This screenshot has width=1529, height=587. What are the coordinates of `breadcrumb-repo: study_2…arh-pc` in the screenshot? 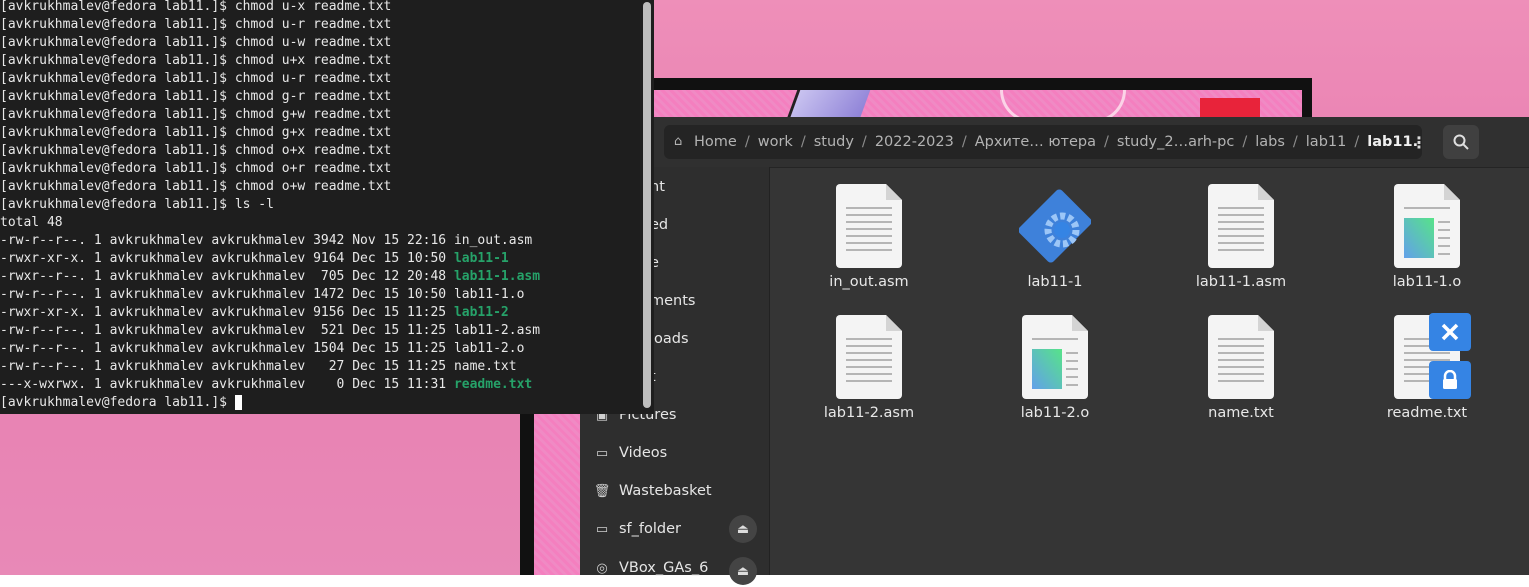 It's located at (1175, 142).